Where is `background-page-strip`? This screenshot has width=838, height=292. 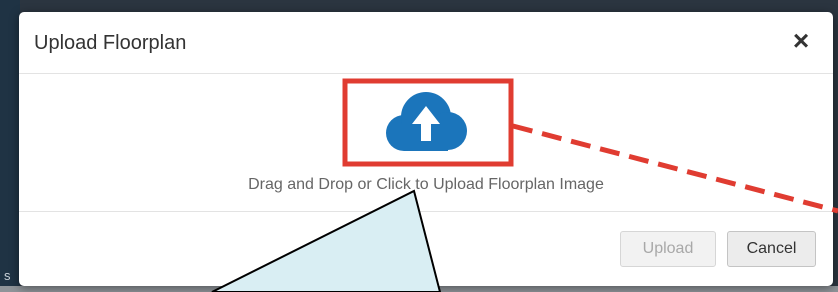 background-page-strip is located at coordinates (10, 146).